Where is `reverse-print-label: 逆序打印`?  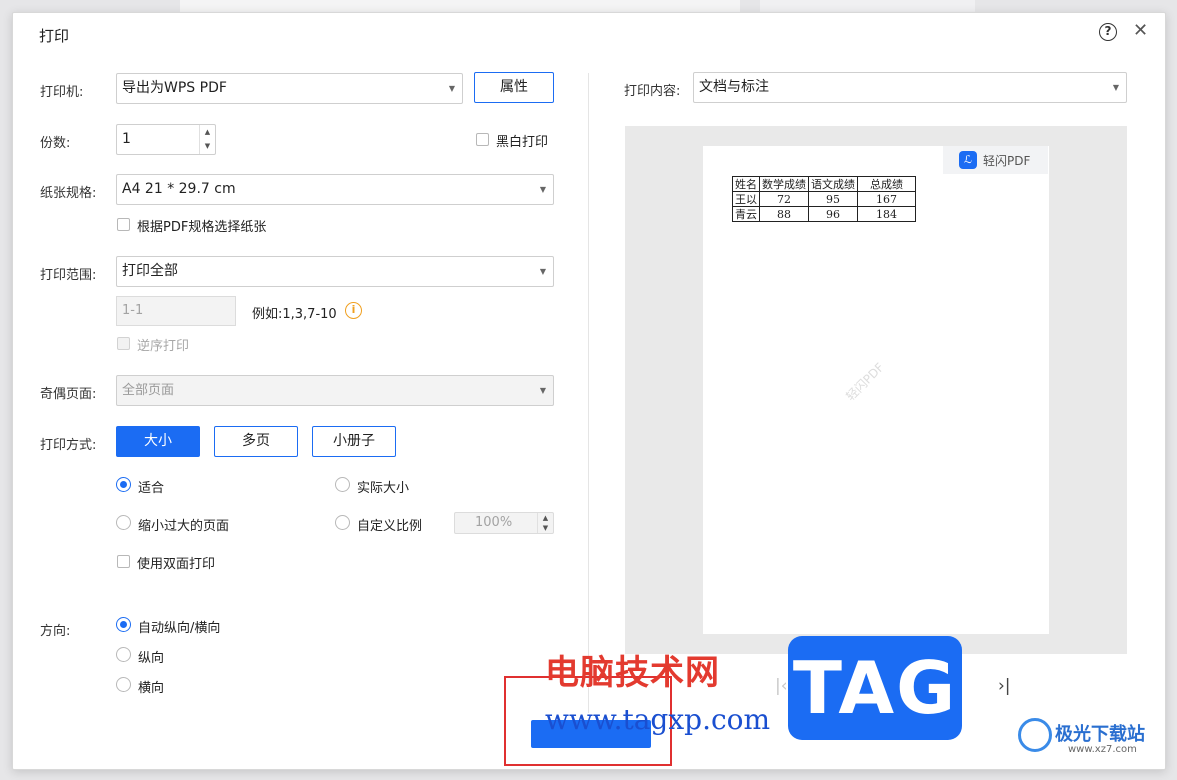
reverse-print-label: 逆序打印 is located at coordinates (163, 346).